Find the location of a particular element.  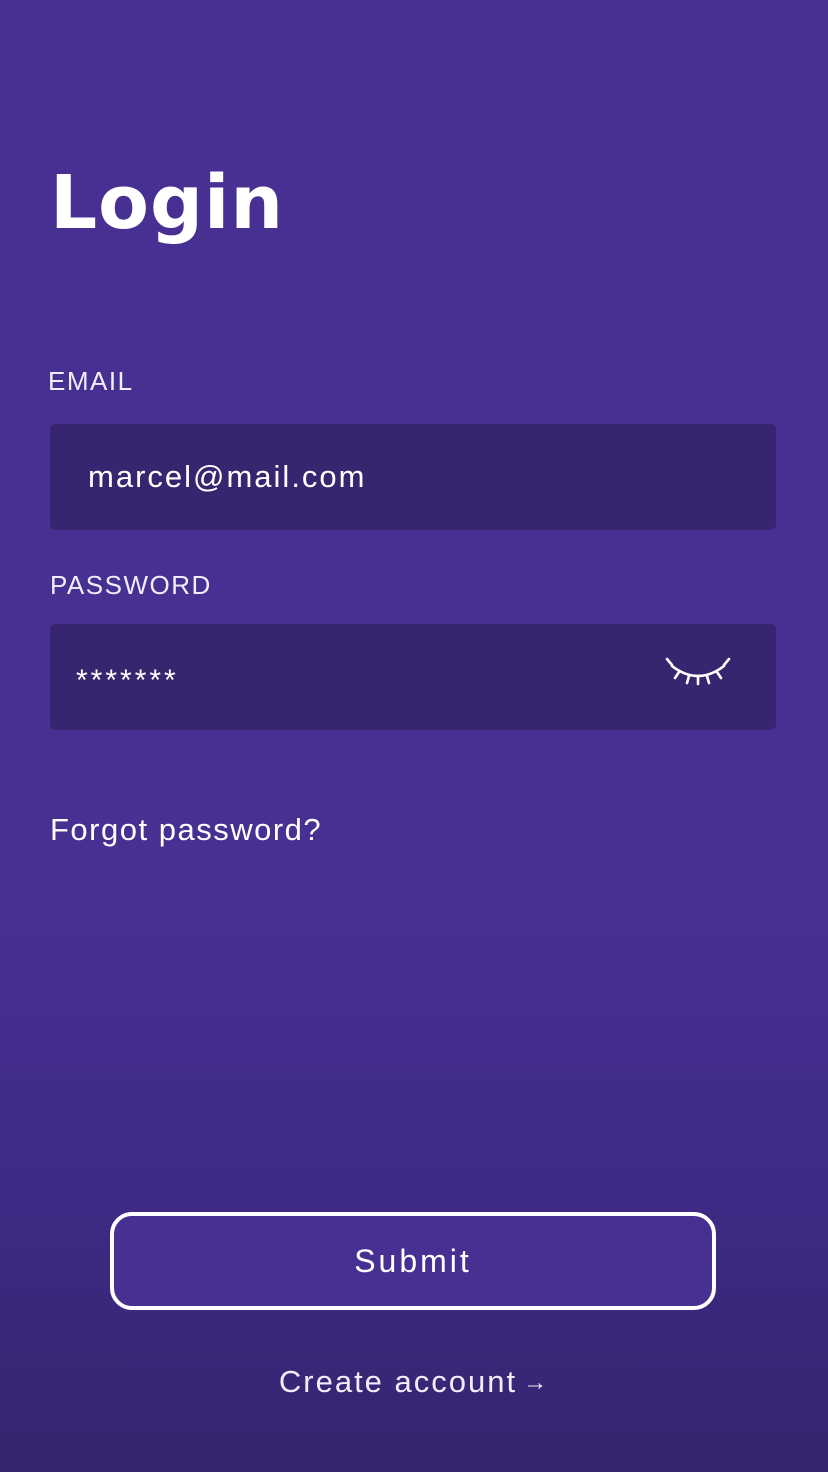

password-label: PASSWORD is located at coordinates (131, 585).